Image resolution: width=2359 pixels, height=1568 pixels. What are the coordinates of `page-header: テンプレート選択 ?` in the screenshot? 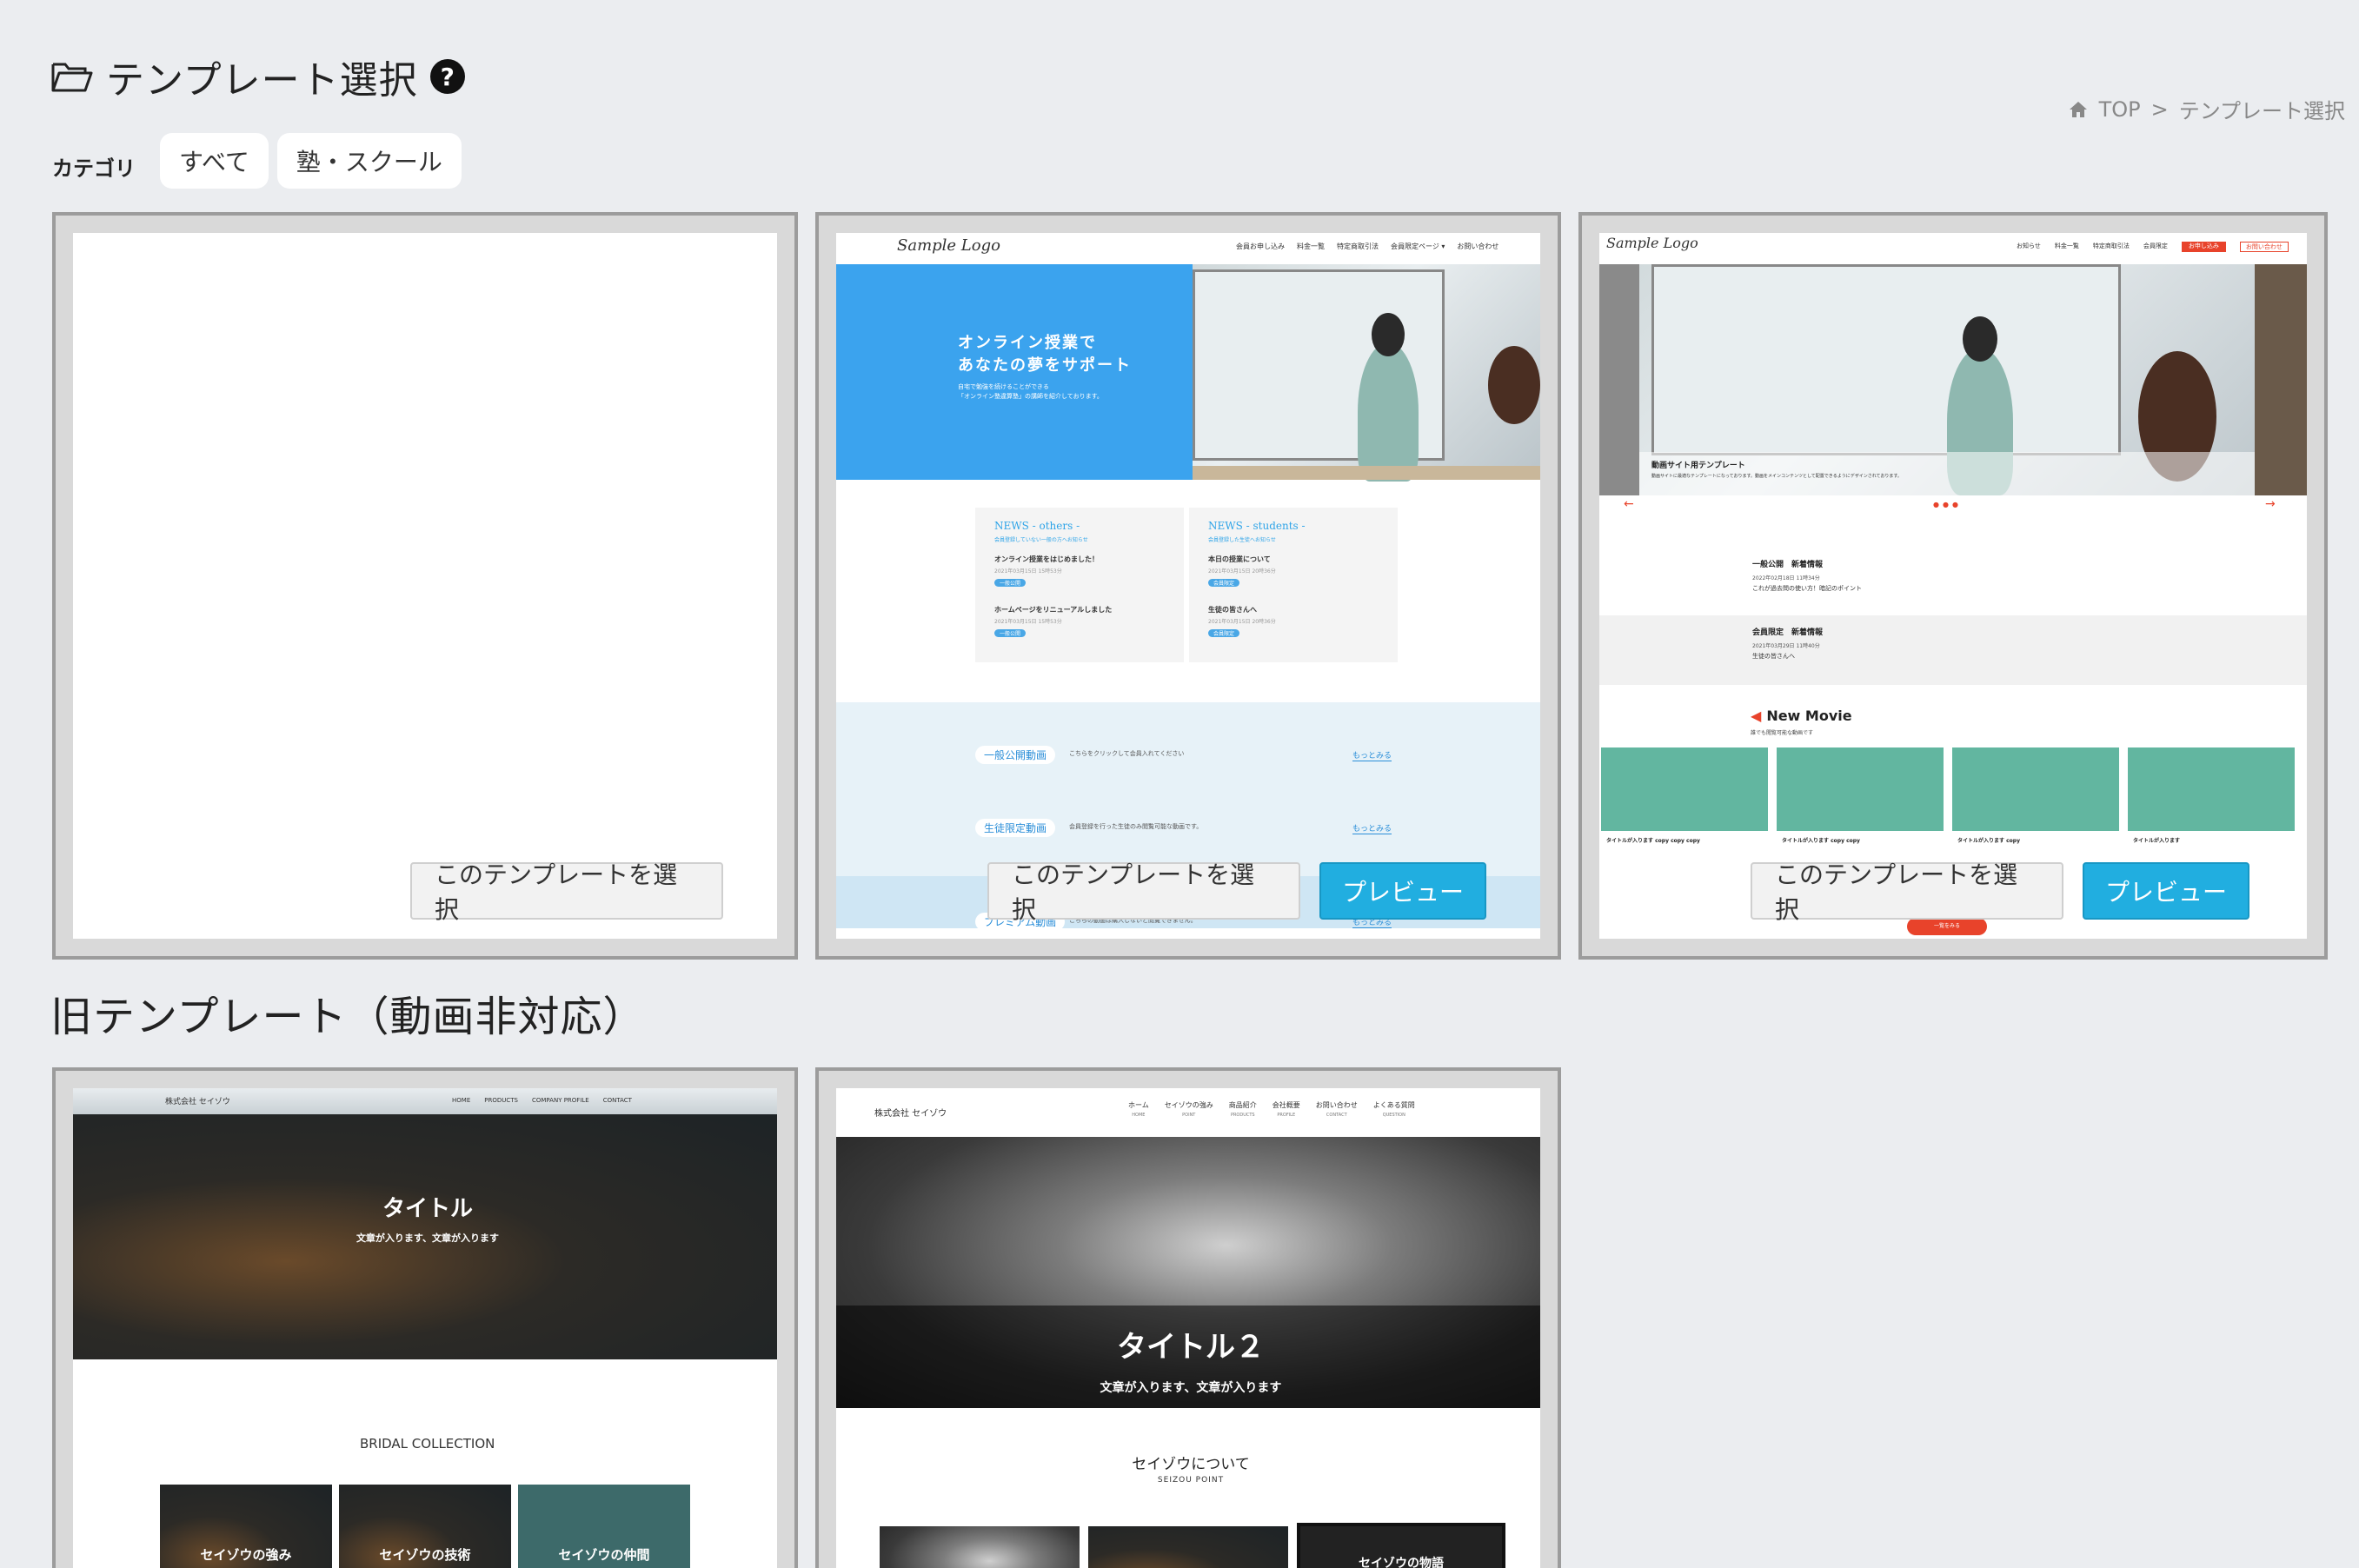 It's located at (257, 76).